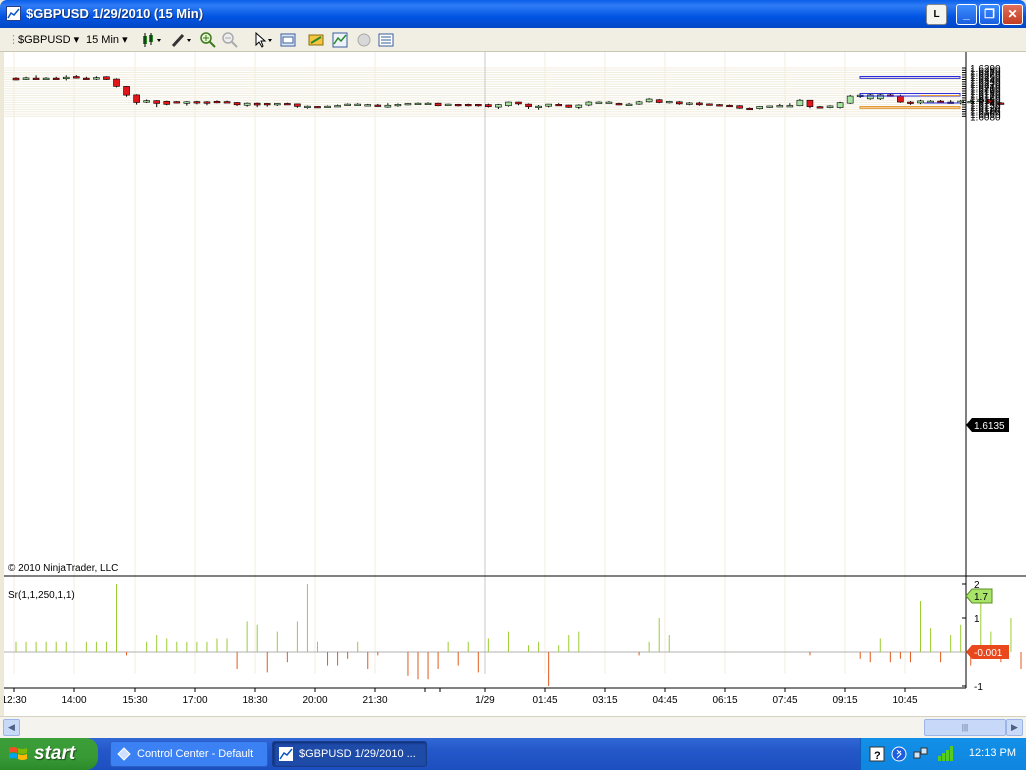 The width and height of the screenshot is (1026, 770). What do you see at coordinates (1012, 14) in the screenshot?
I see `close-button: ✕` at bounding box center [1012, 14].